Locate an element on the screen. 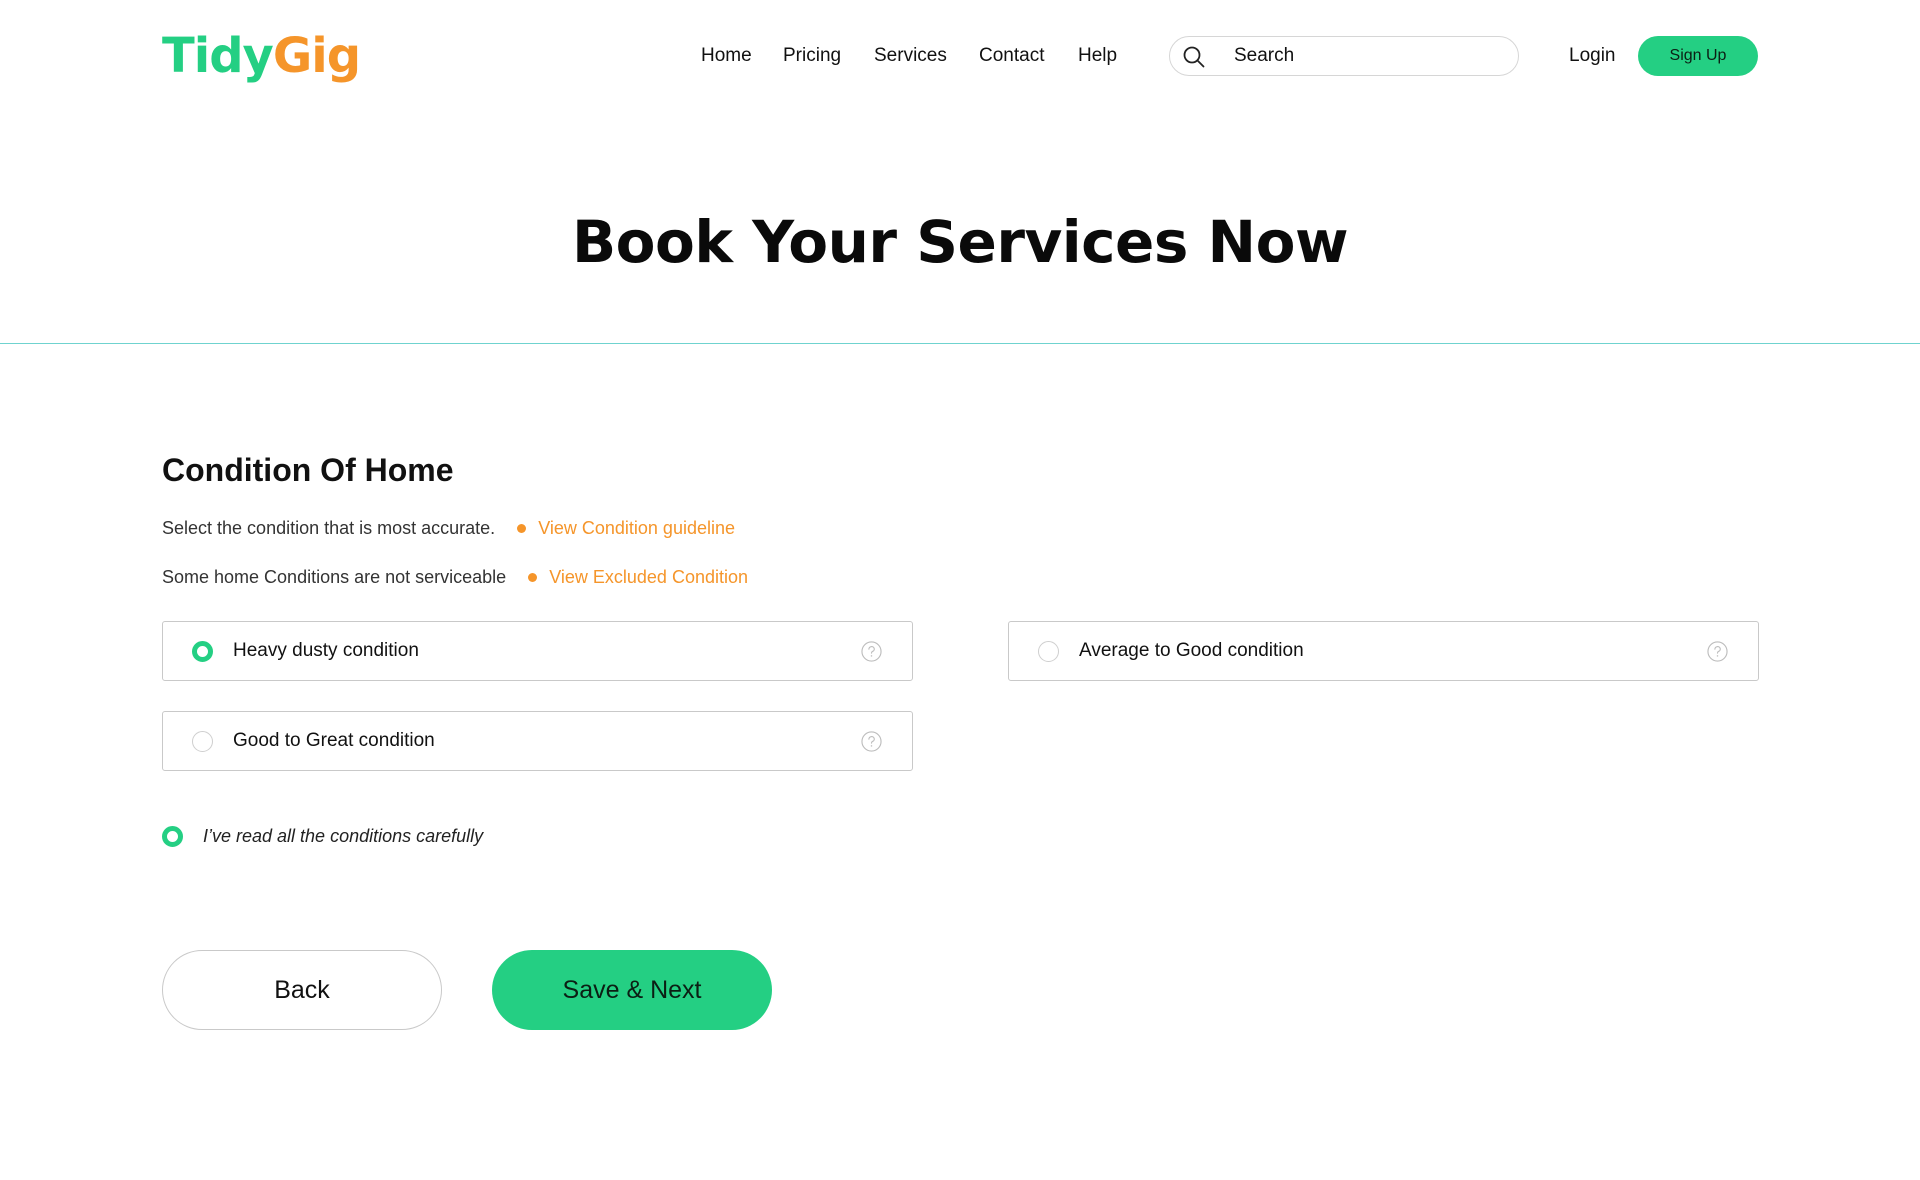  search-box is located at coordinates (1344, 56).